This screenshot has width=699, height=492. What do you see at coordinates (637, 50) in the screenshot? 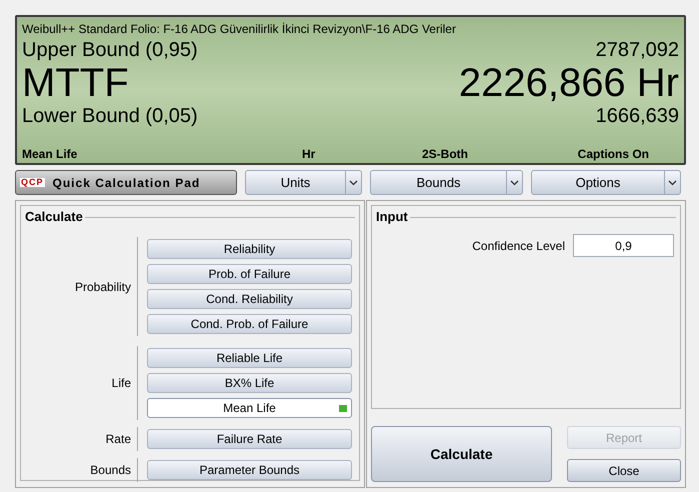
I see `bound-value: 2787,092` at bounding box center [637, 50].